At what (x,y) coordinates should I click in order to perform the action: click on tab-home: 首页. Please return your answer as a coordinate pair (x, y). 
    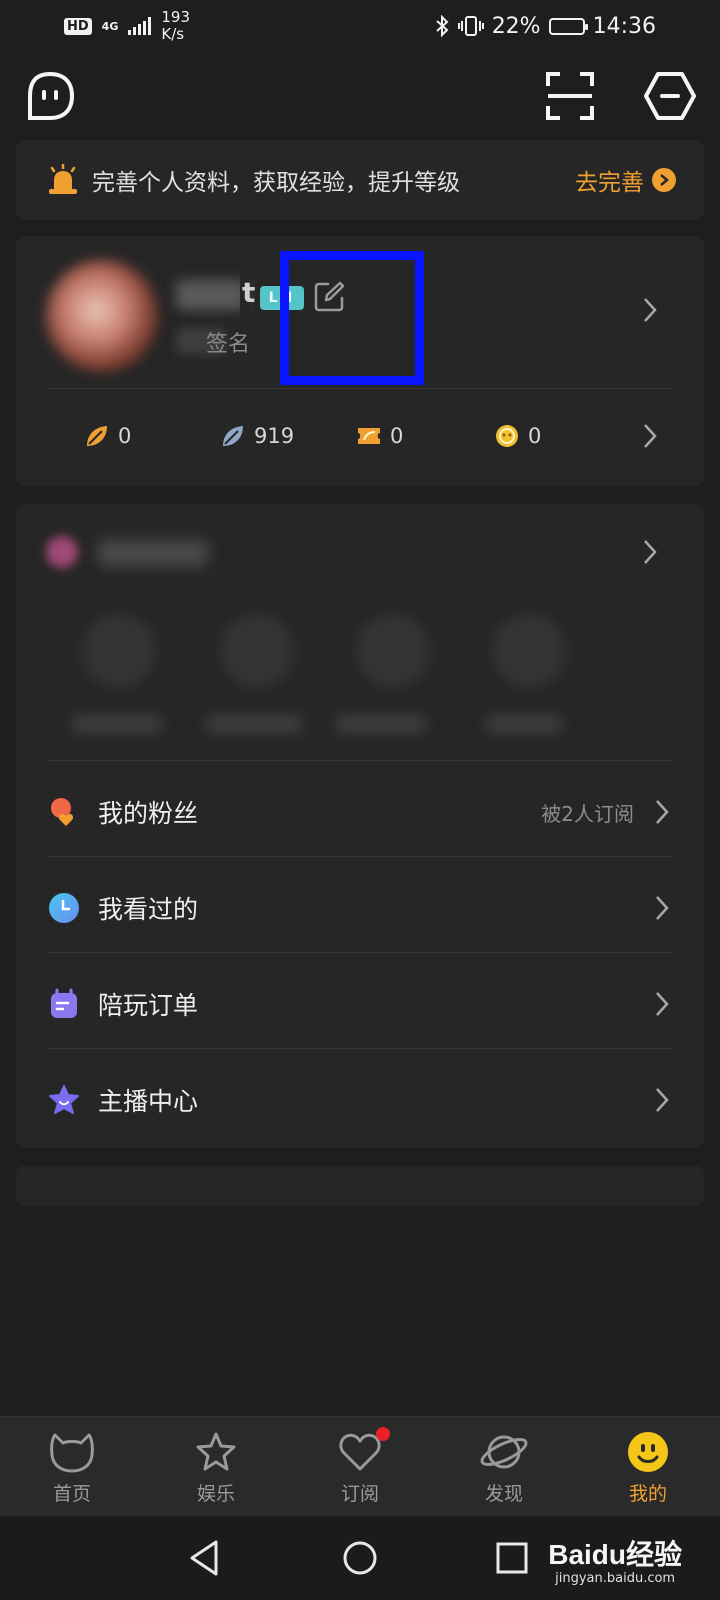
    Looking at the image, I should click on (72, 1467).